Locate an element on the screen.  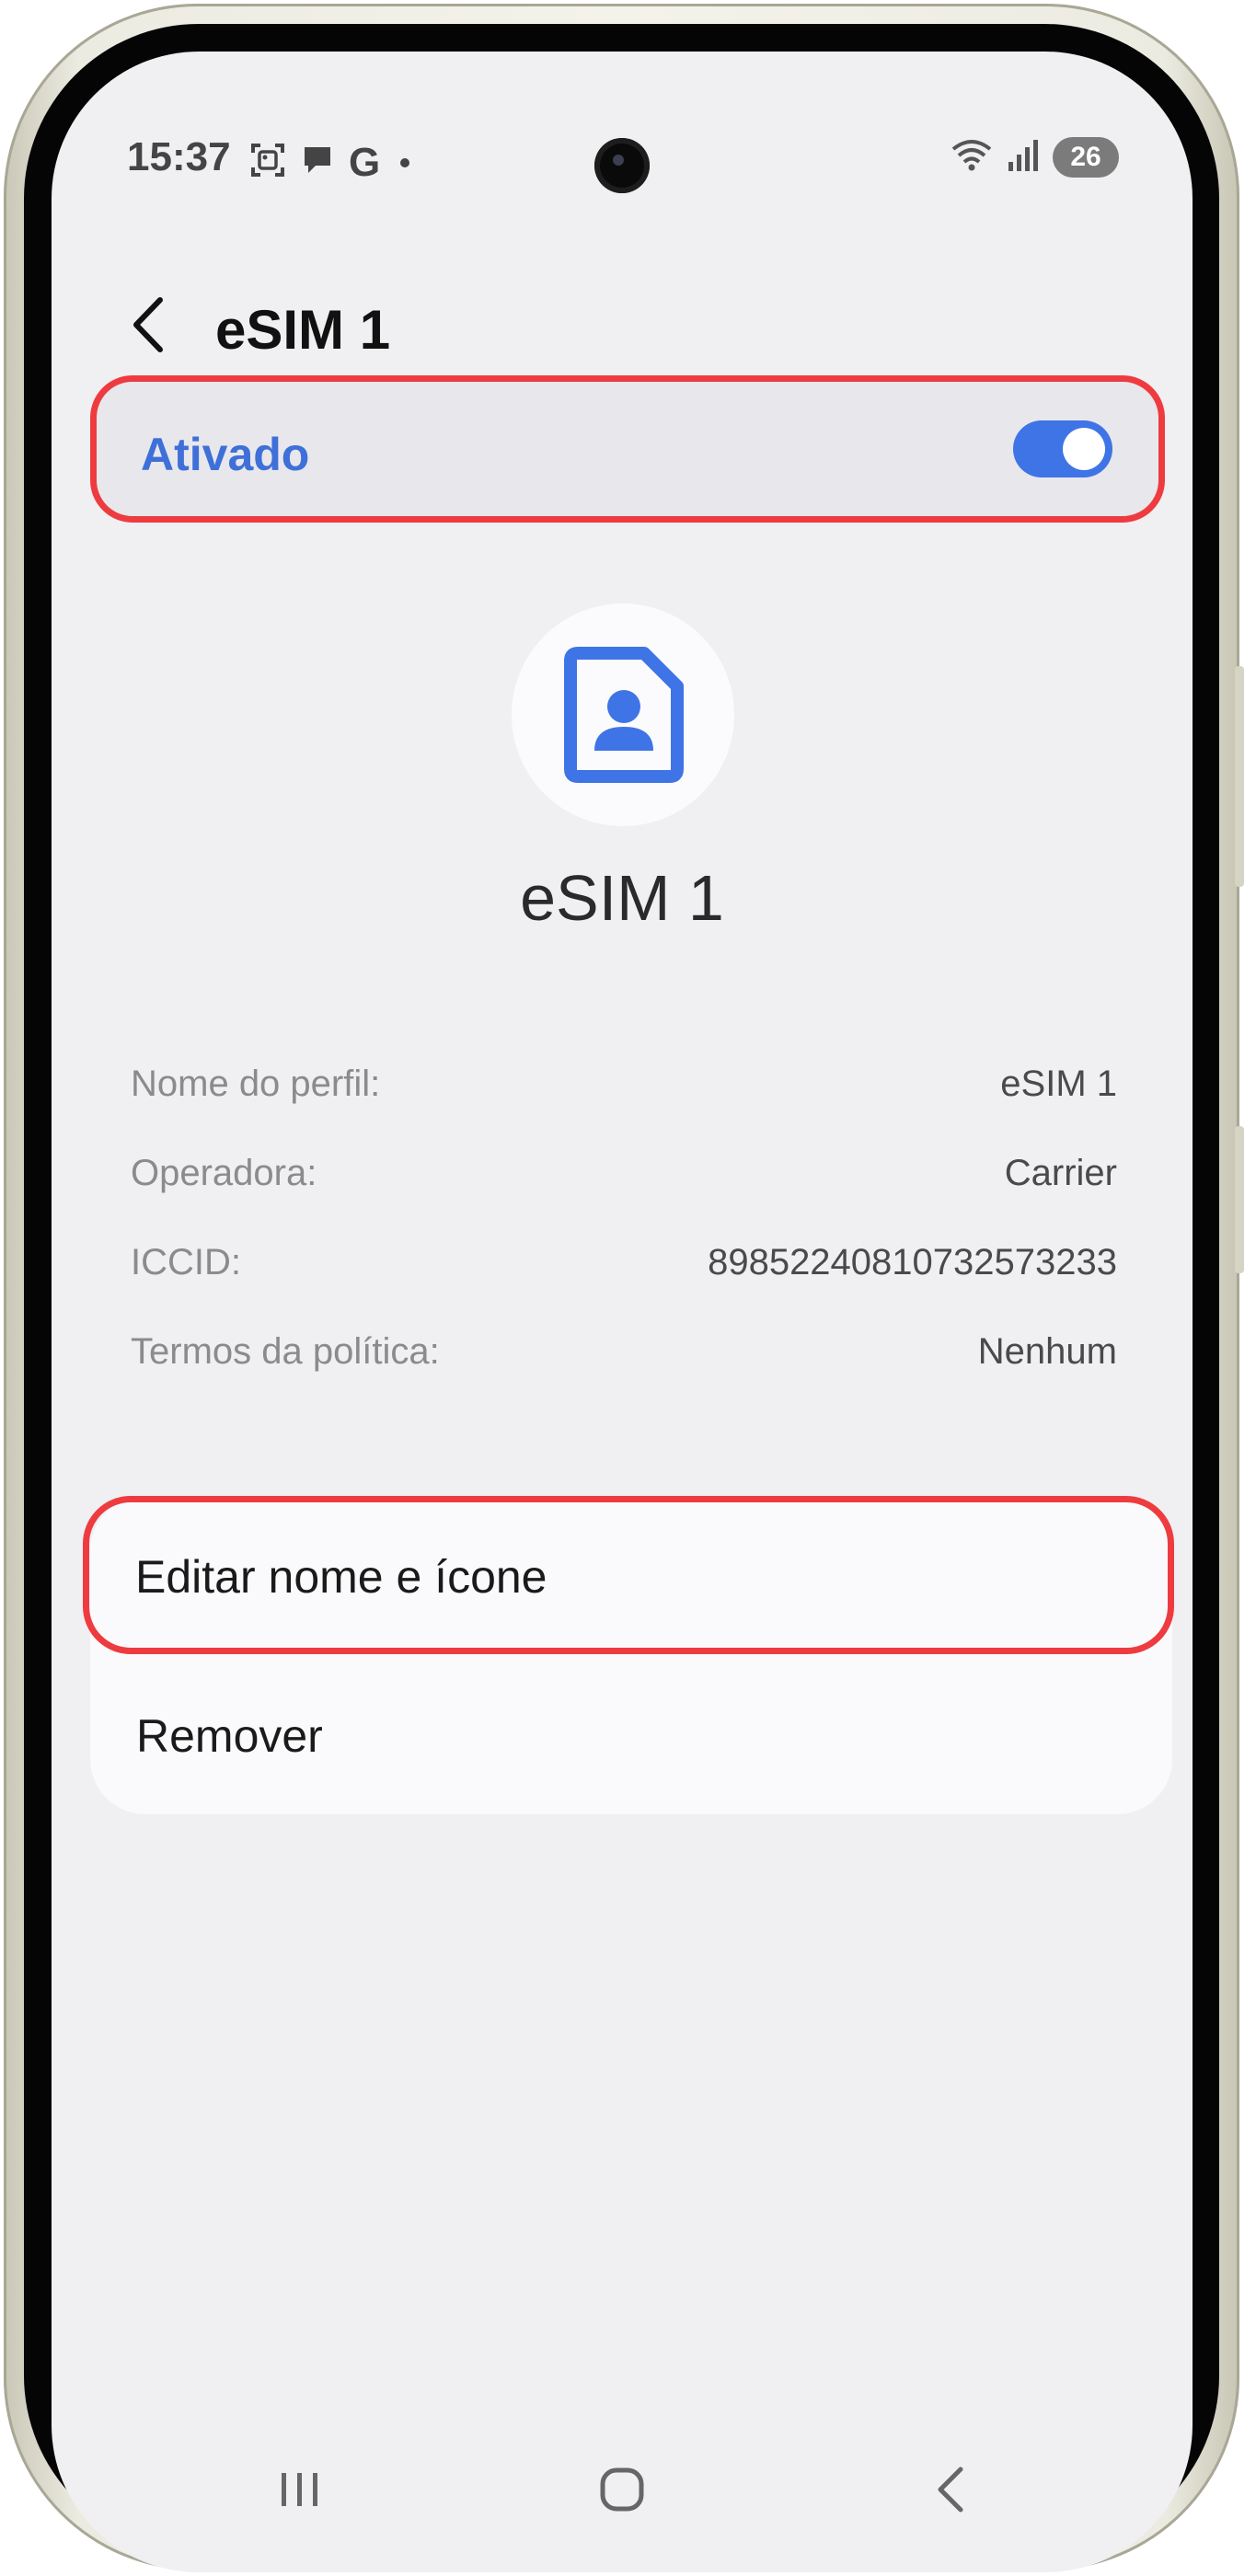
wifi-icon is located at coordinates (972, 157).